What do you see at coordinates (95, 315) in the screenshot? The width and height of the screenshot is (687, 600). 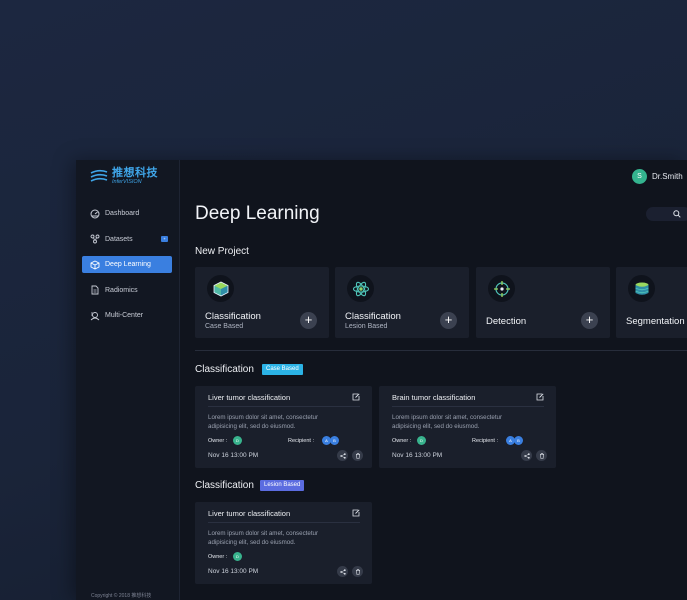 I see `multi-center-icon` at bounding box center [95, 315].